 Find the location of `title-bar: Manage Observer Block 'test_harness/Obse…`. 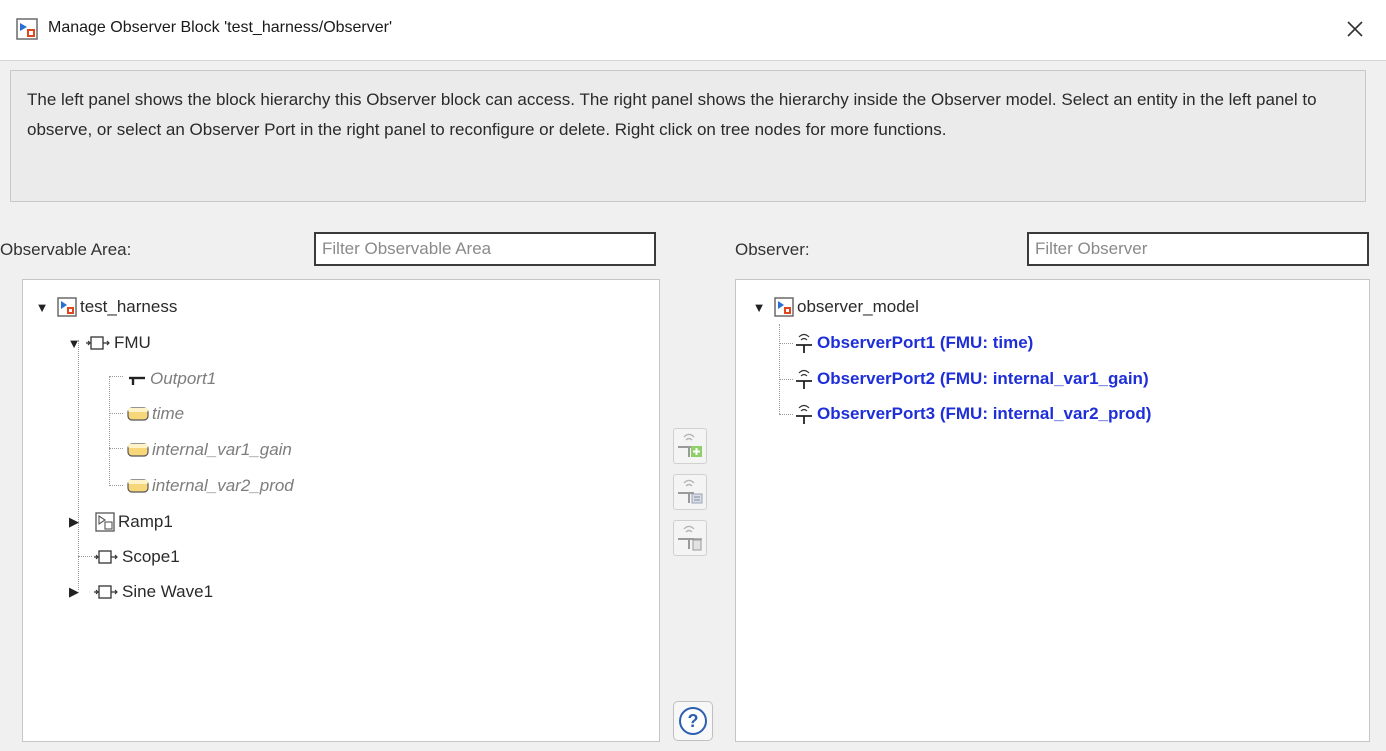

title-bar: Manage Observer Block 'test_harness/Obse… is located at coordinates (693, 30).